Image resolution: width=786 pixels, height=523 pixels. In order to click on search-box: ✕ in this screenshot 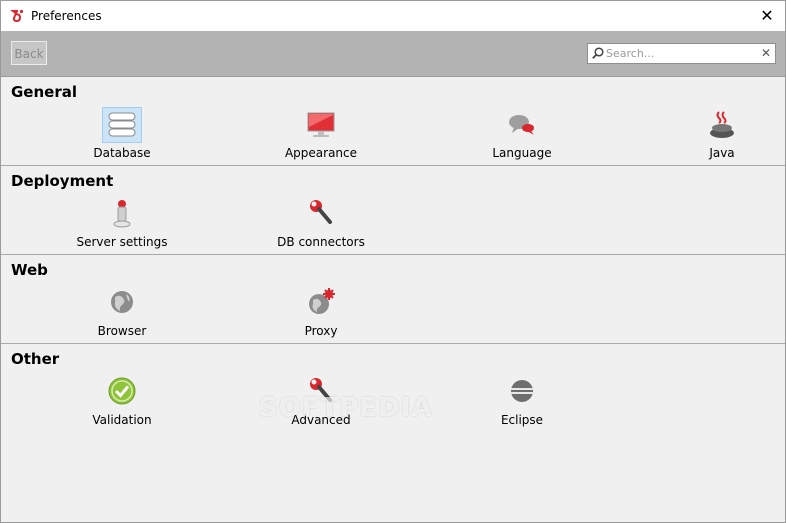, I will do `click(681, 53)`.